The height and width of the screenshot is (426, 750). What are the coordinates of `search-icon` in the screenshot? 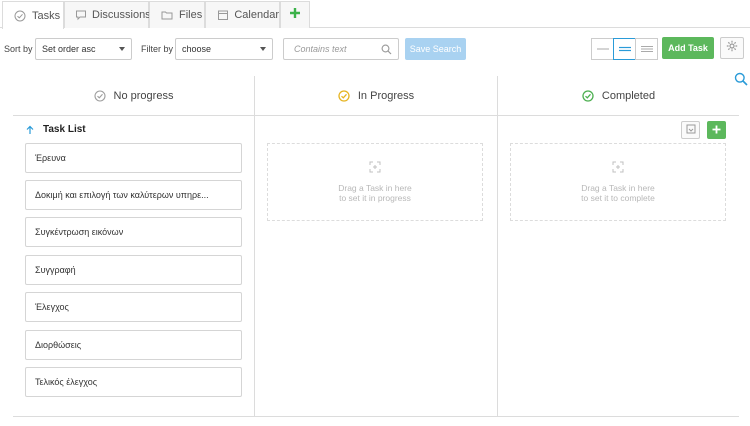 It's located at (386, 50).